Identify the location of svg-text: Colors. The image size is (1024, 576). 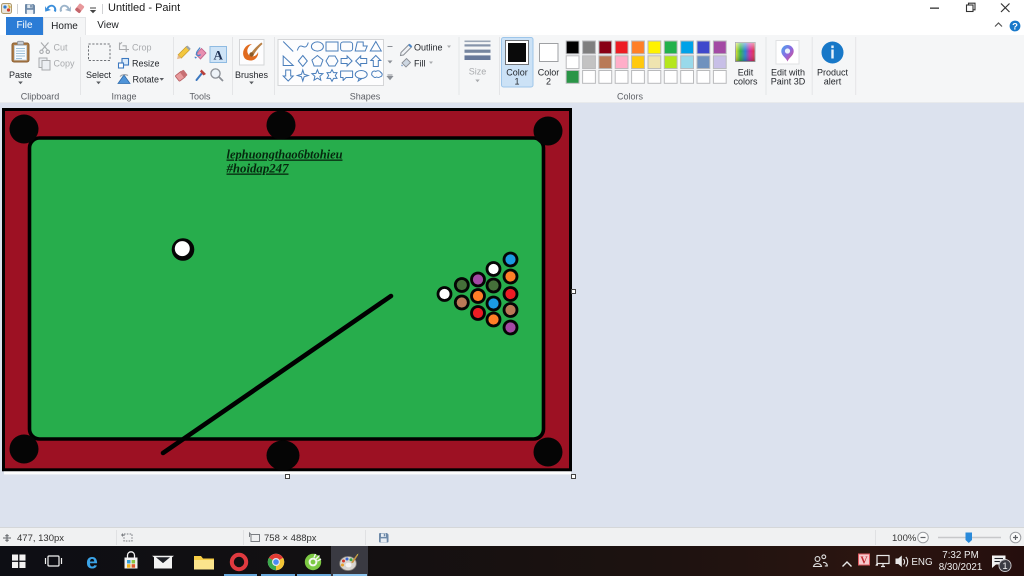
(630, 97).